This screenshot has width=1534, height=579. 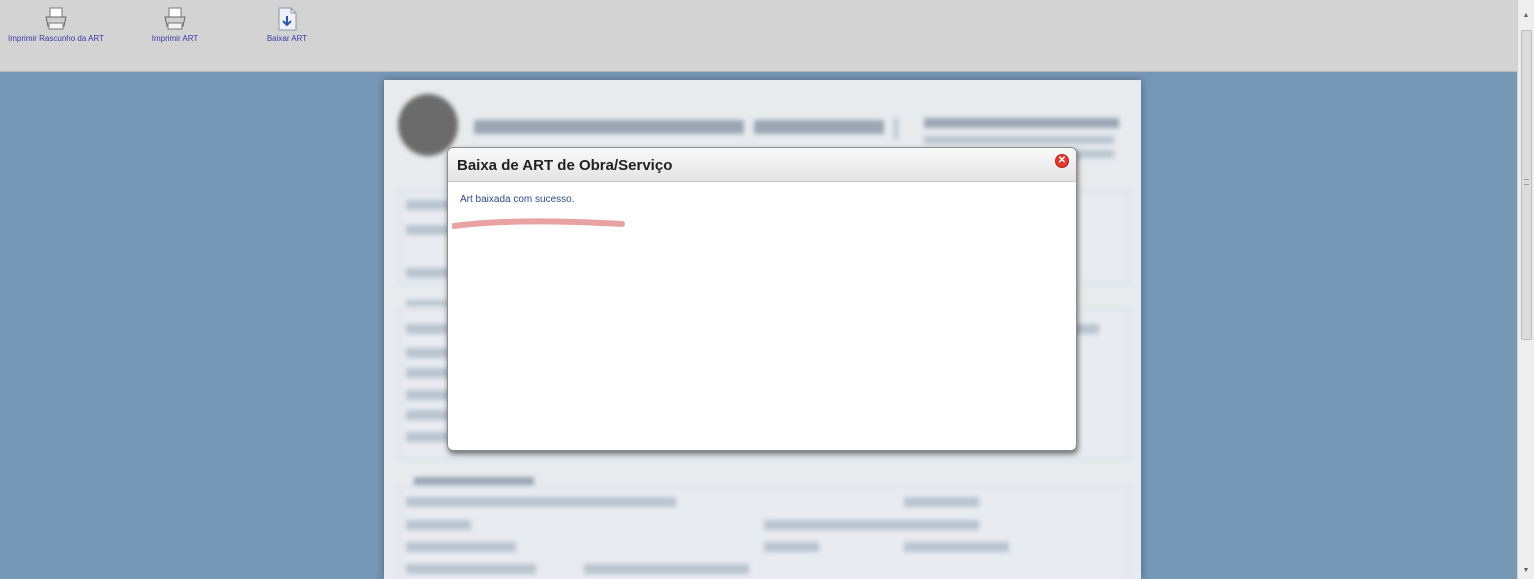 What do you see at coordinates (1526, 571) in the screenshot?
I see `scroll-down-icon: ▼` at bounding box center [1526, 571].